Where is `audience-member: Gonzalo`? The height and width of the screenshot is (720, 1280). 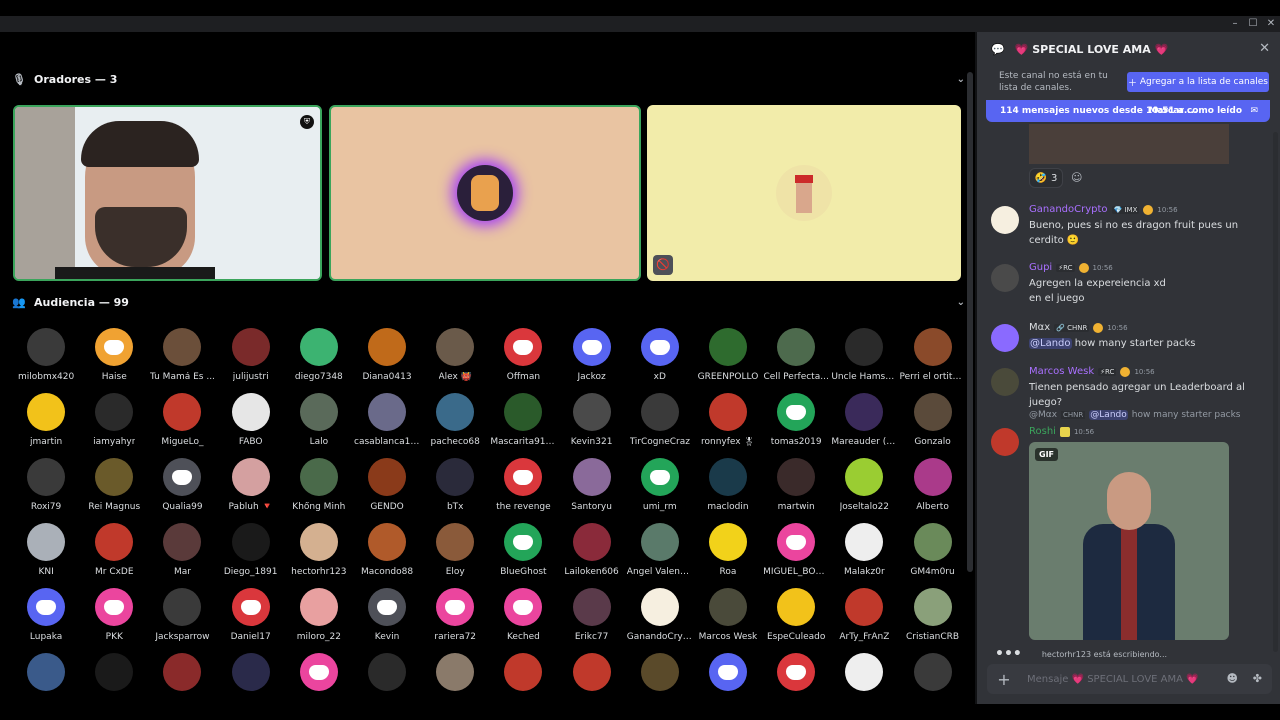 audience-member: Gonzalo is located at coordinates (932, 421).